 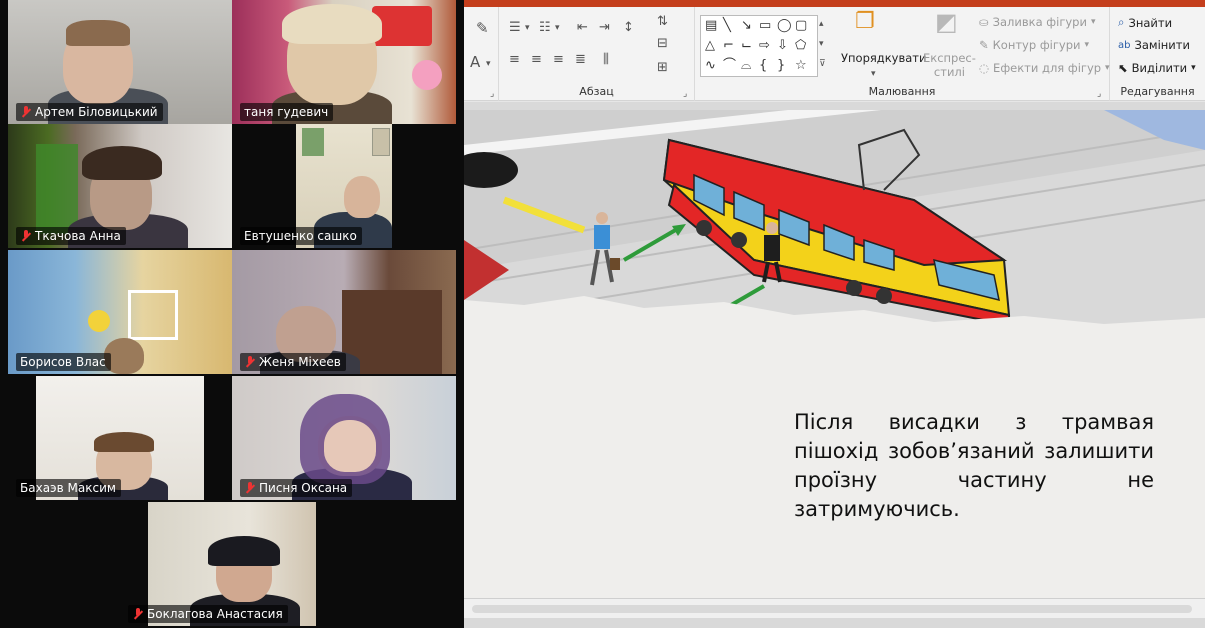 I want to click on right-arrow-shape-icon: ⇨, so click(x=764, y=46).